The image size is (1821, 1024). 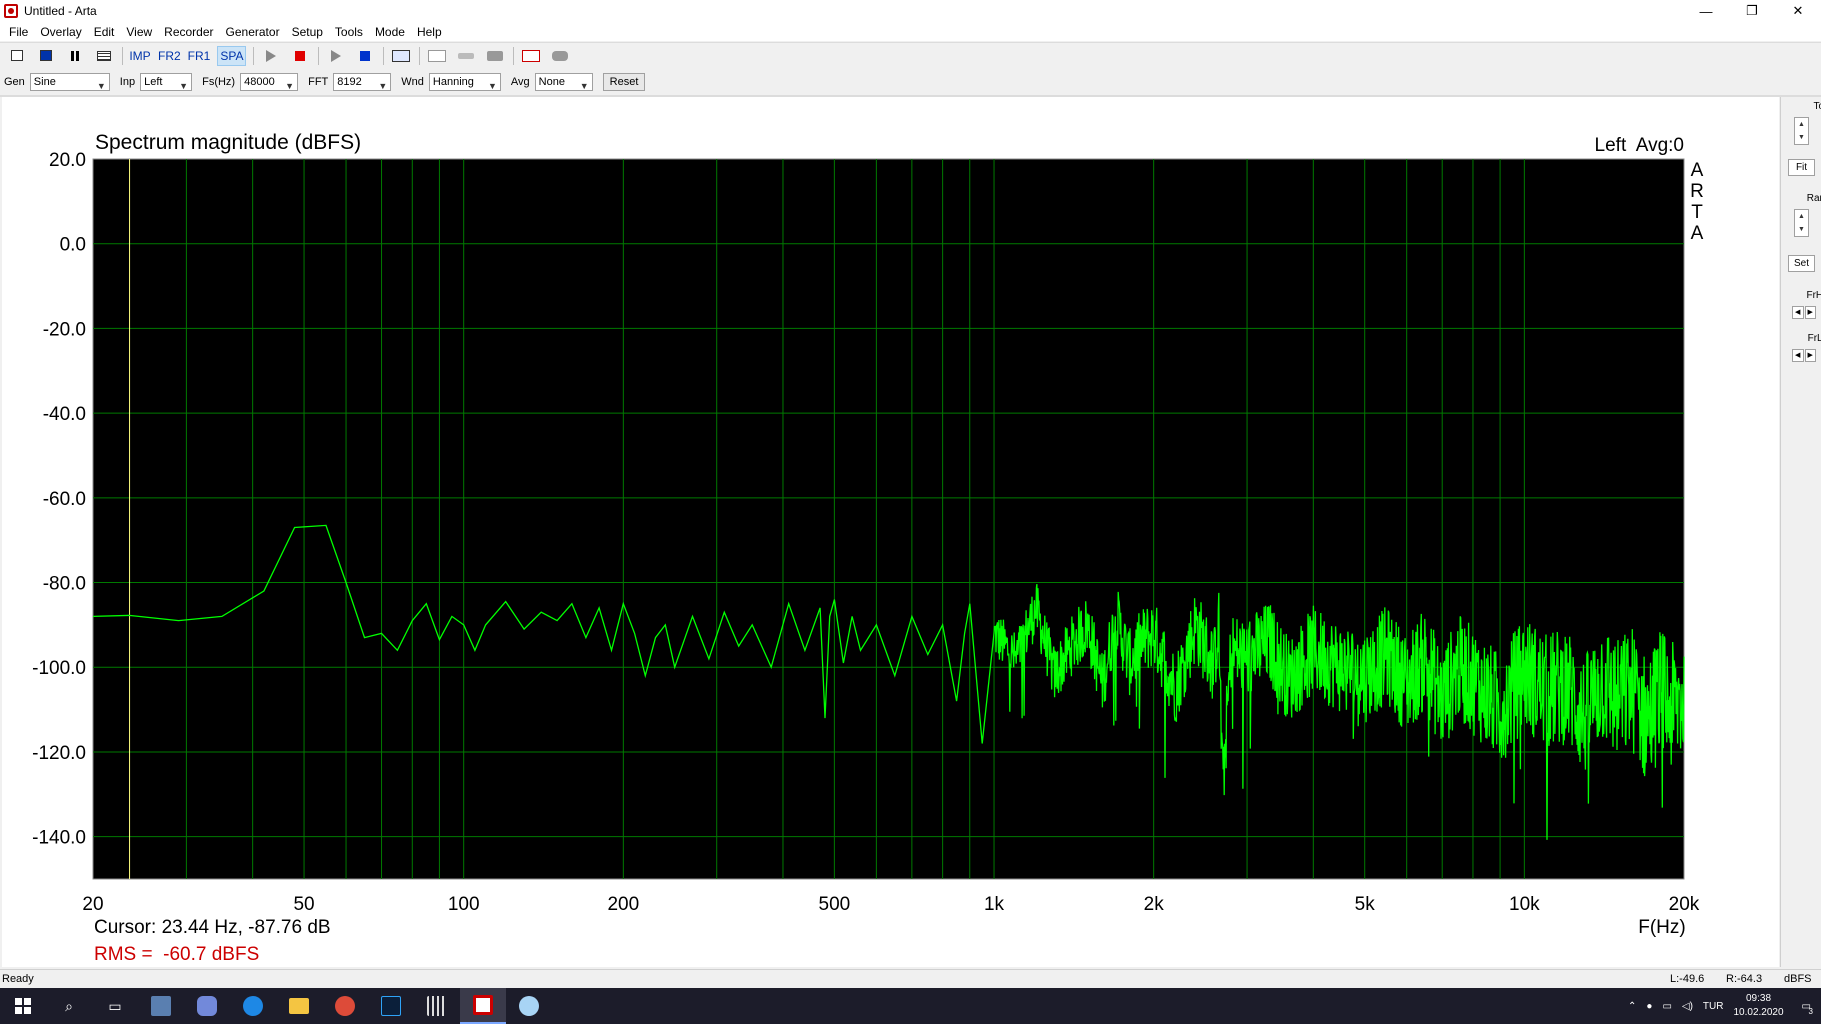 What do you see at coordinates (1365, 904) in the screenshot?
I see `x-tick-label: 5k` at bounding box center [1365, 904].